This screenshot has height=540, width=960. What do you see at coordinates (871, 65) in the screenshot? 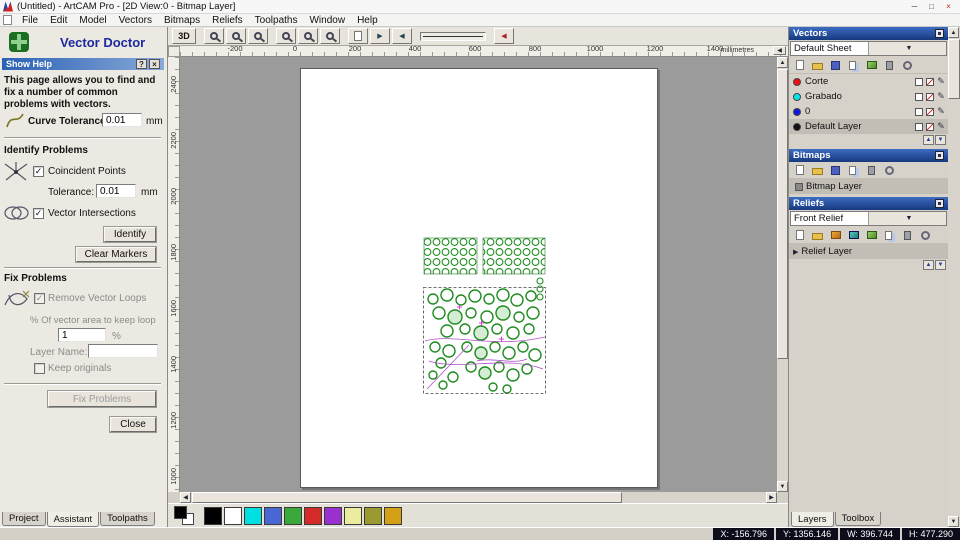
I see `copy-layer-icon` at bounding box center [871, 65].